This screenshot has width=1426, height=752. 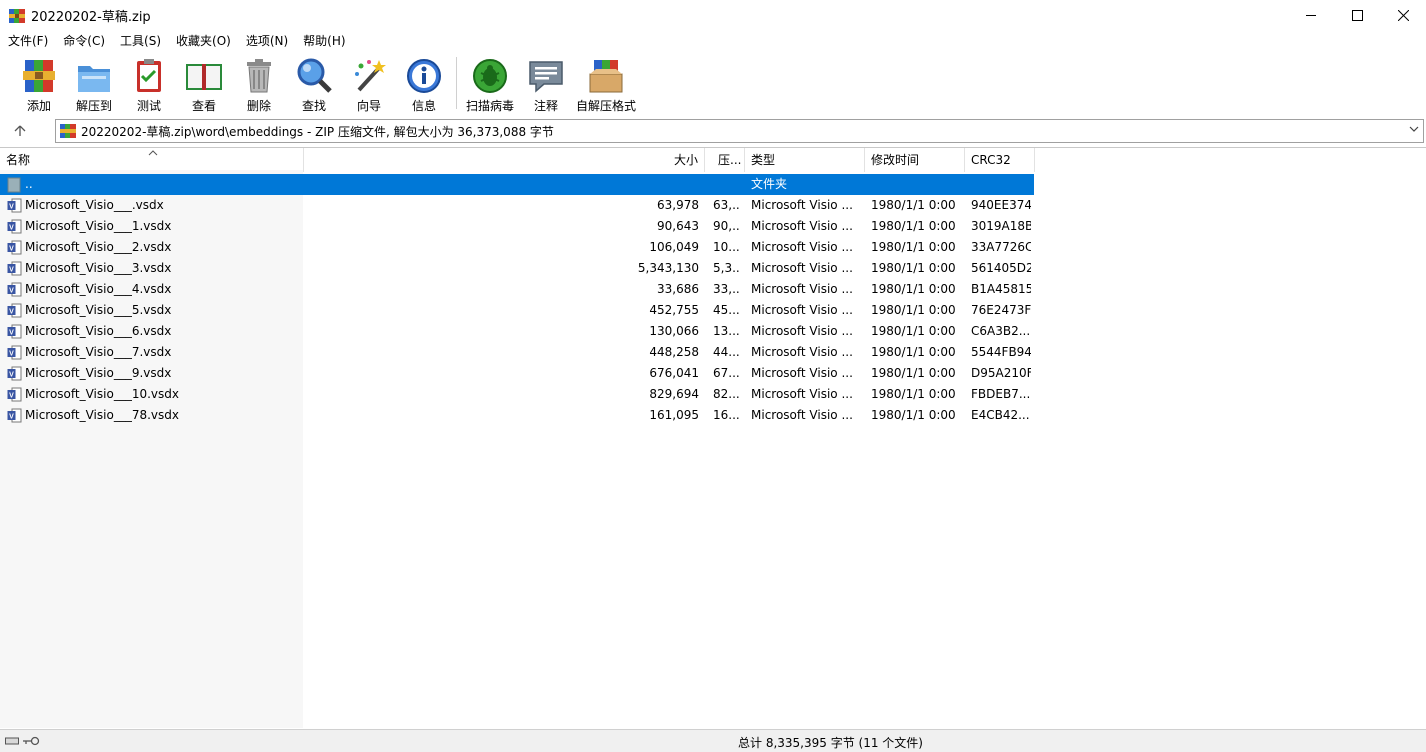 I want to click on file-crc: 3019A18B, so click(x=1001, y=226).